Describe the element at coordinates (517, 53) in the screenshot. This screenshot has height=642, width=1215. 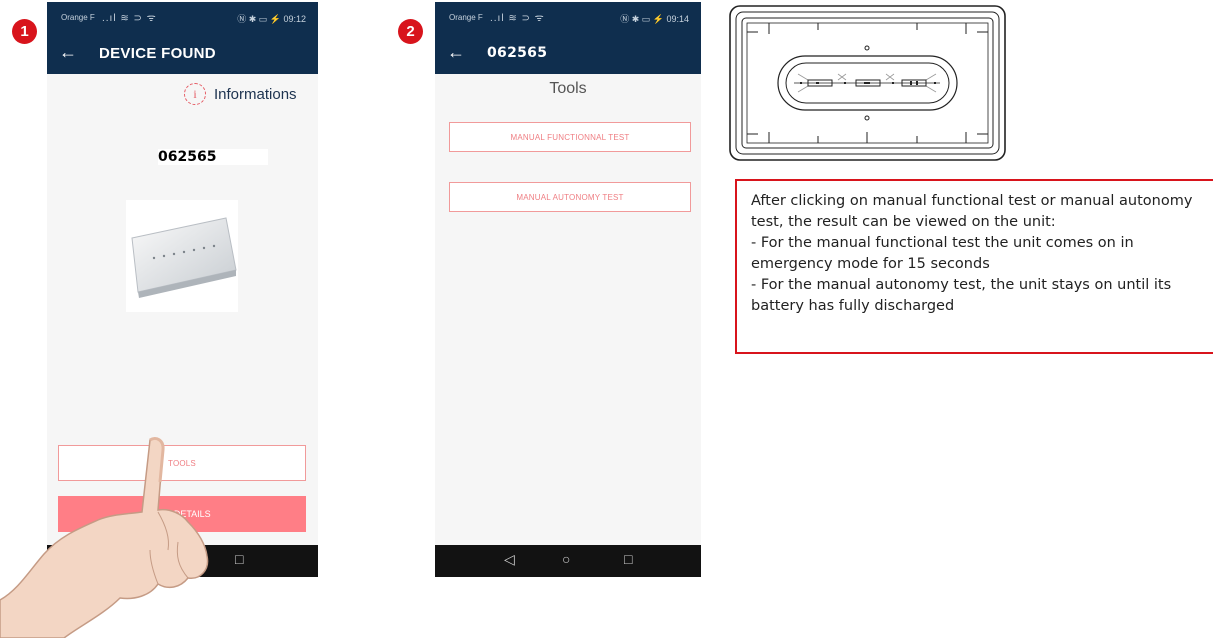
I see `page-title: 062565` at that location.